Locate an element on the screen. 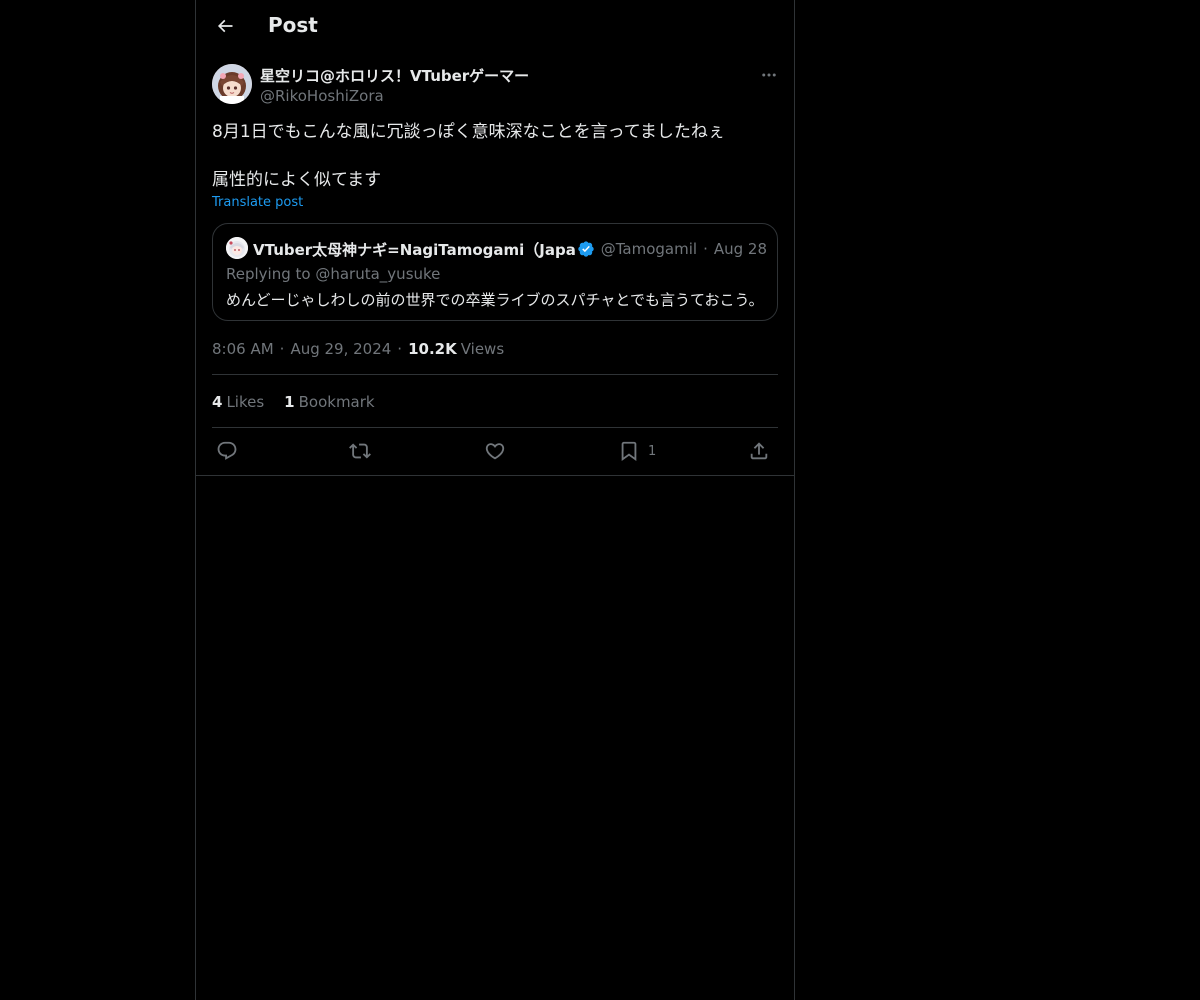 This screenshot has height=1000, width=1200. reply-icon is located at coordinates (227, 450).